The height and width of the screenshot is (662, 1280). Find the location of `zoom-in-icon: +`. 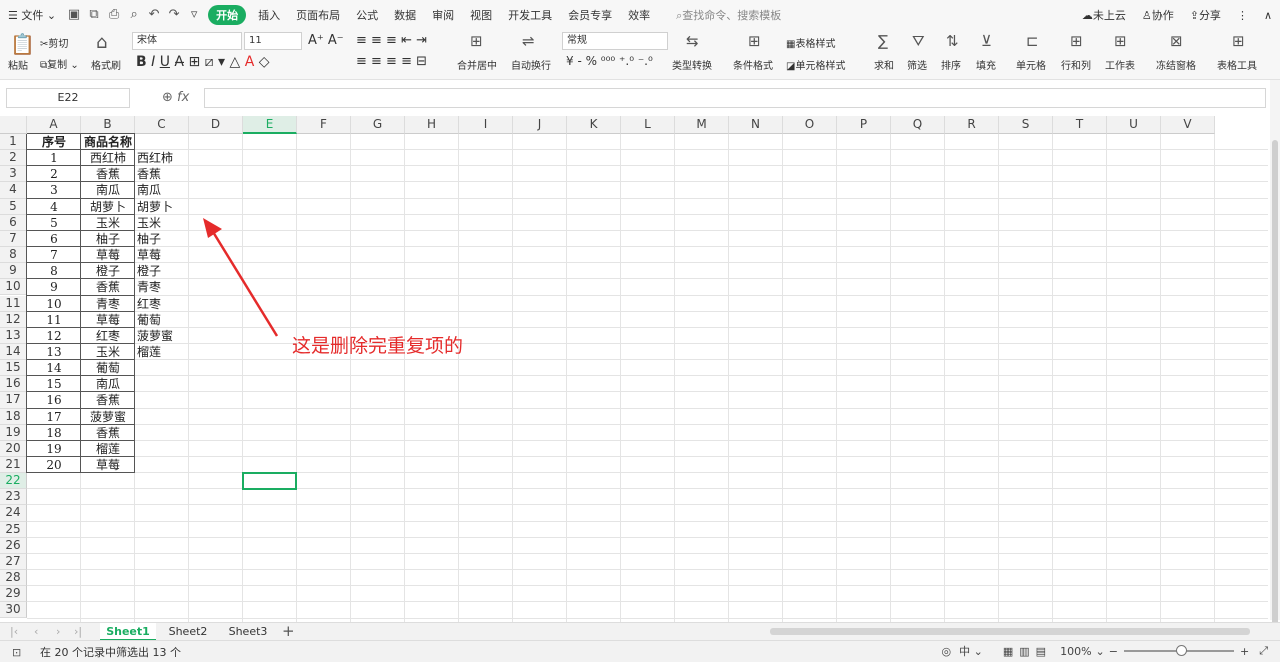

zoom-in-icon: + is located at coordinates (1244, 651).